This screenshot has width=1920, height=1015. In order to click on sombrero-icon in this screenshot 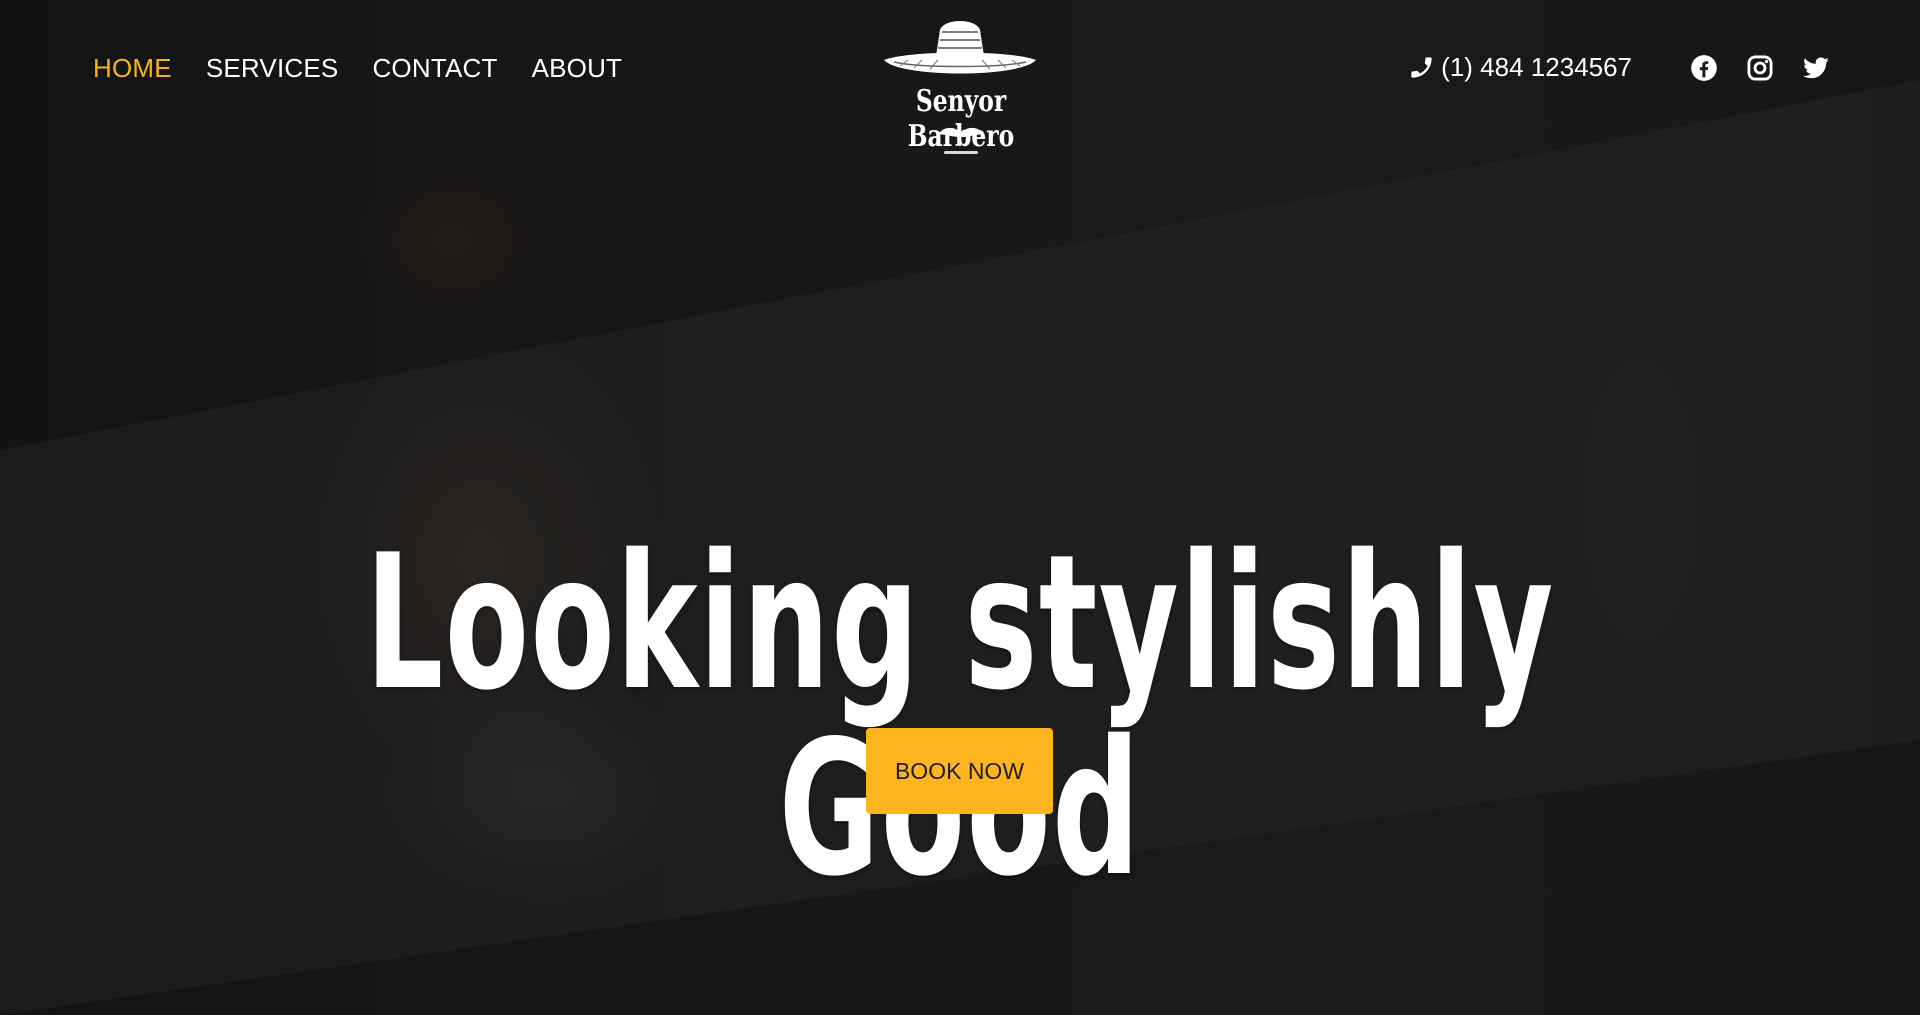, I will do `click(960, 47)`.